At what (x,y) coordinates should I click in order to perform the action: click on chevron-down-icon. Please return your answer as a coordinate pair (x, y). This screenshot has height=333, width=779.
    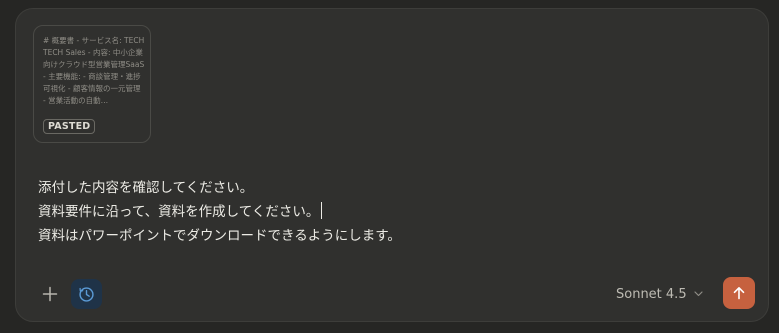
    Looking at the image, I should click on (698, 294).